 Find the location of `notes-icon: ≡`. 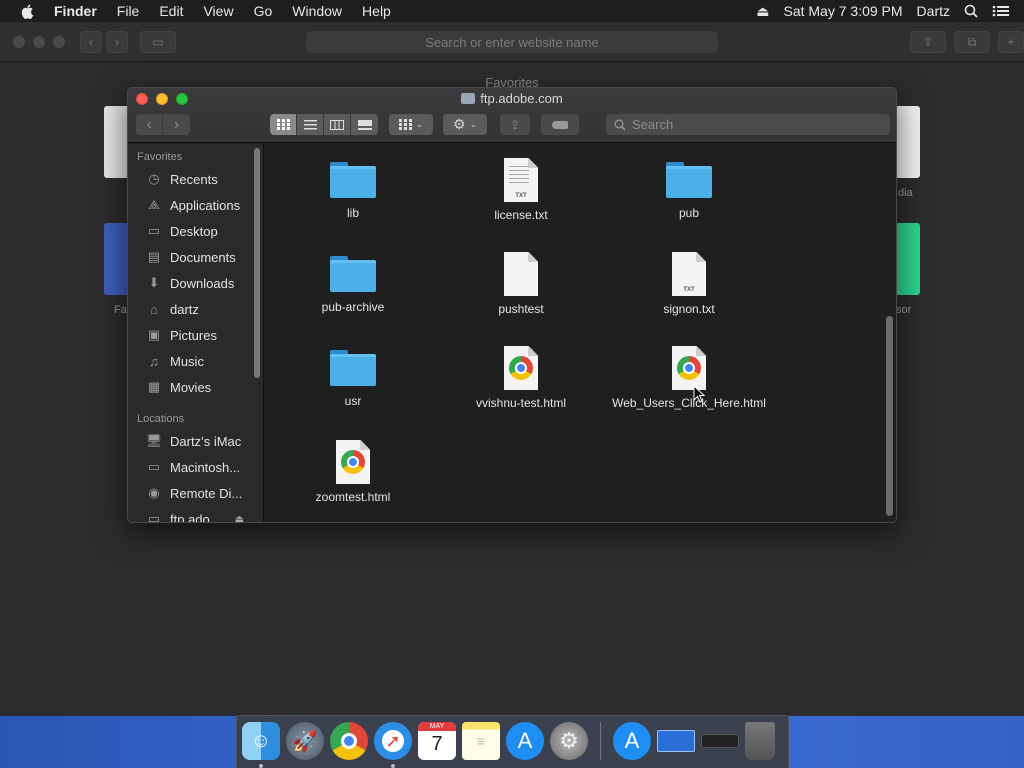

notes-icon: ≡ is located at coordinates (481, 741).